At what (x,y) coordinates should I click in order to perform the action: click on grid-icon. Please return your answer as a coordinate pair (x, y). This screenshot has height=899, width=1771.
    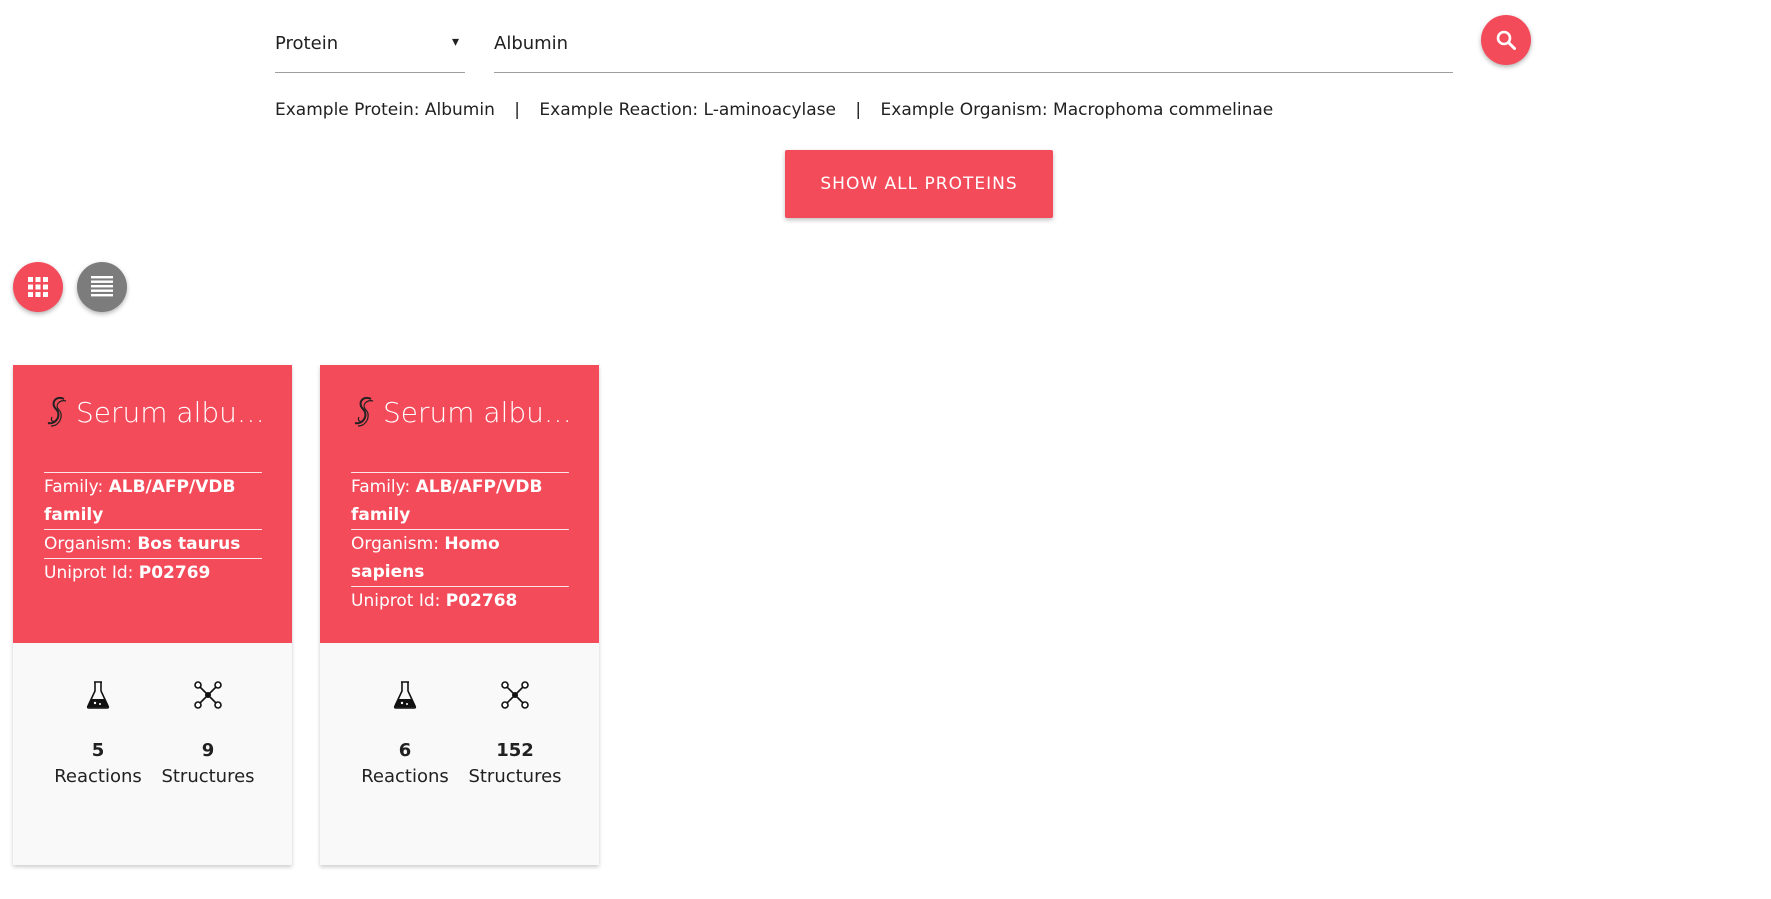
    Looking at the image, I should click on (38, 287).